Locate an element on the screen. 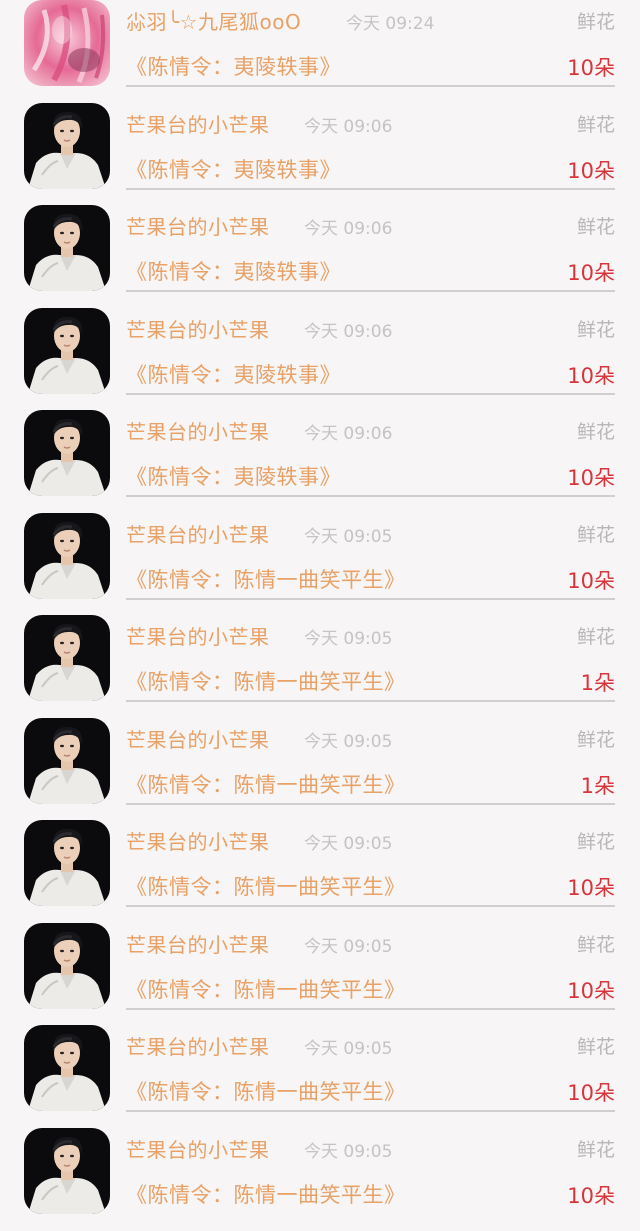  user-name: 尛羽╰☆九尾狐ooO is located at coordinates (213, 20).